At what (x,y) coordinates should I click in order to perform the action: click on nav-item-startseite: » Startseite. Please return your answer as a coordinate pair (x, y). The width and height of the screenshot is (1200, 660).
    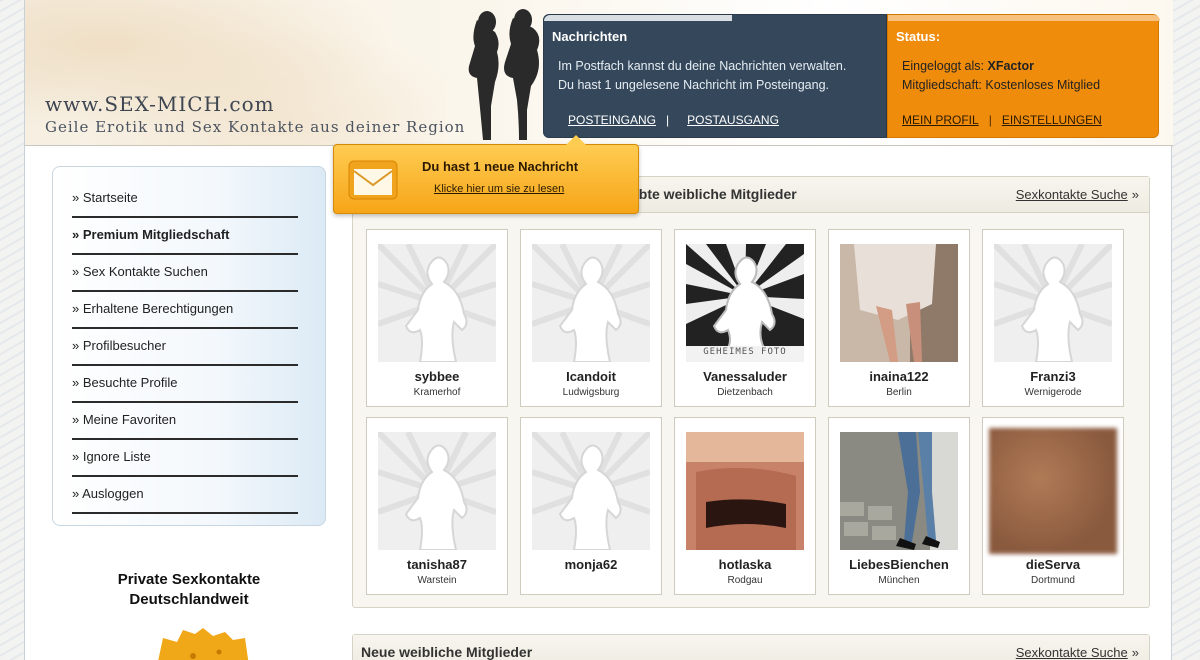
    Looking at the image, I should click on (185, 199).